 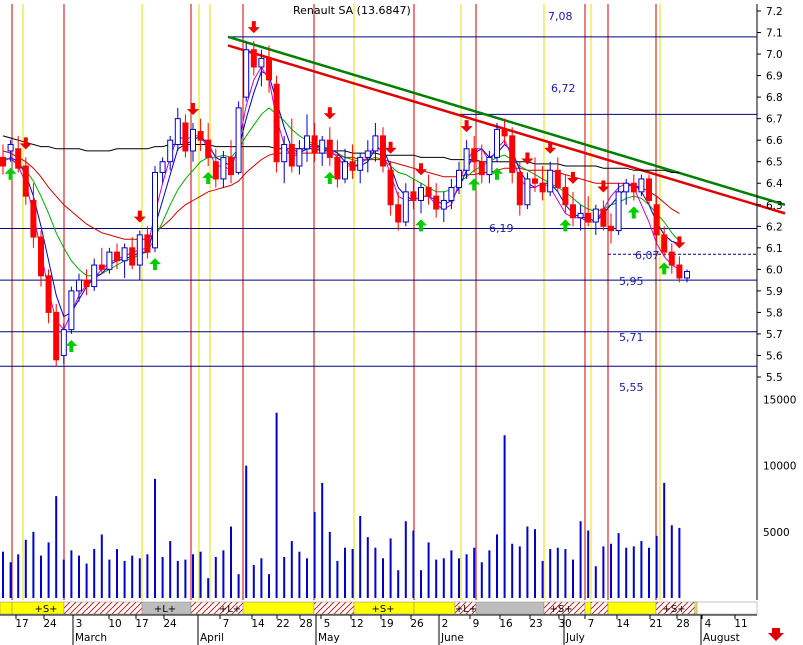 What do you see at coordinates (564, 624) in the screenshot?
I see `x-tick-label: 30` at bounding box center [564, 624].